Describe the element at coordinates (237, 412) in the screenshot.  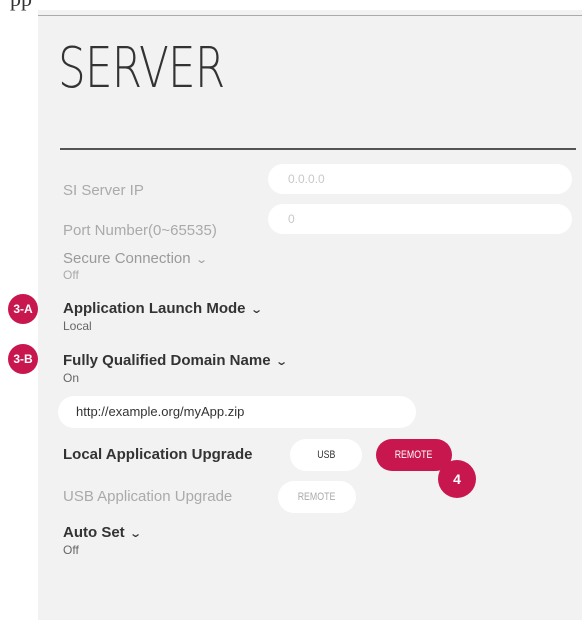
I see `fqdn-url-input: http://example.org/myApp.zip` at that location.